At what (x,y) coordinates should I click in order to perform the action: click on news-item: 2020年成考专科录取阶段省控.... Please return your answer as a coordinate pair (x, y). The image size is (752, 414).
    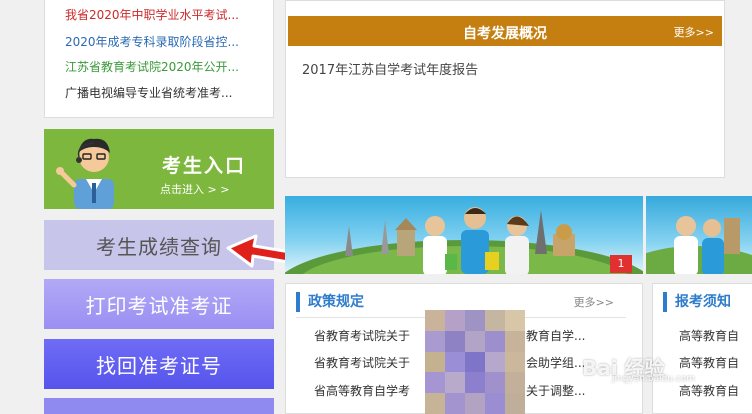
    Looking at the image, I should click on (152, 41).